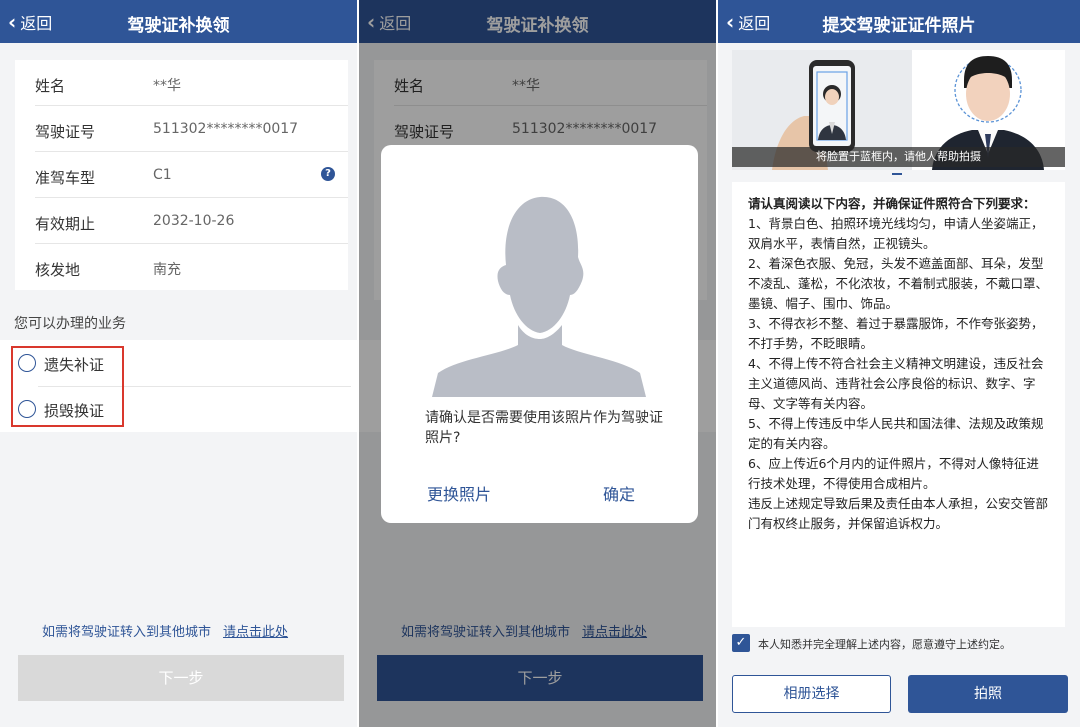 The height and width of the screenshot is (727, 1080). Describe the element at coordinates (191, 175) in the screenshot. I see `info-row-vehicle-class: 准驾车型 C1 ?` at that location.